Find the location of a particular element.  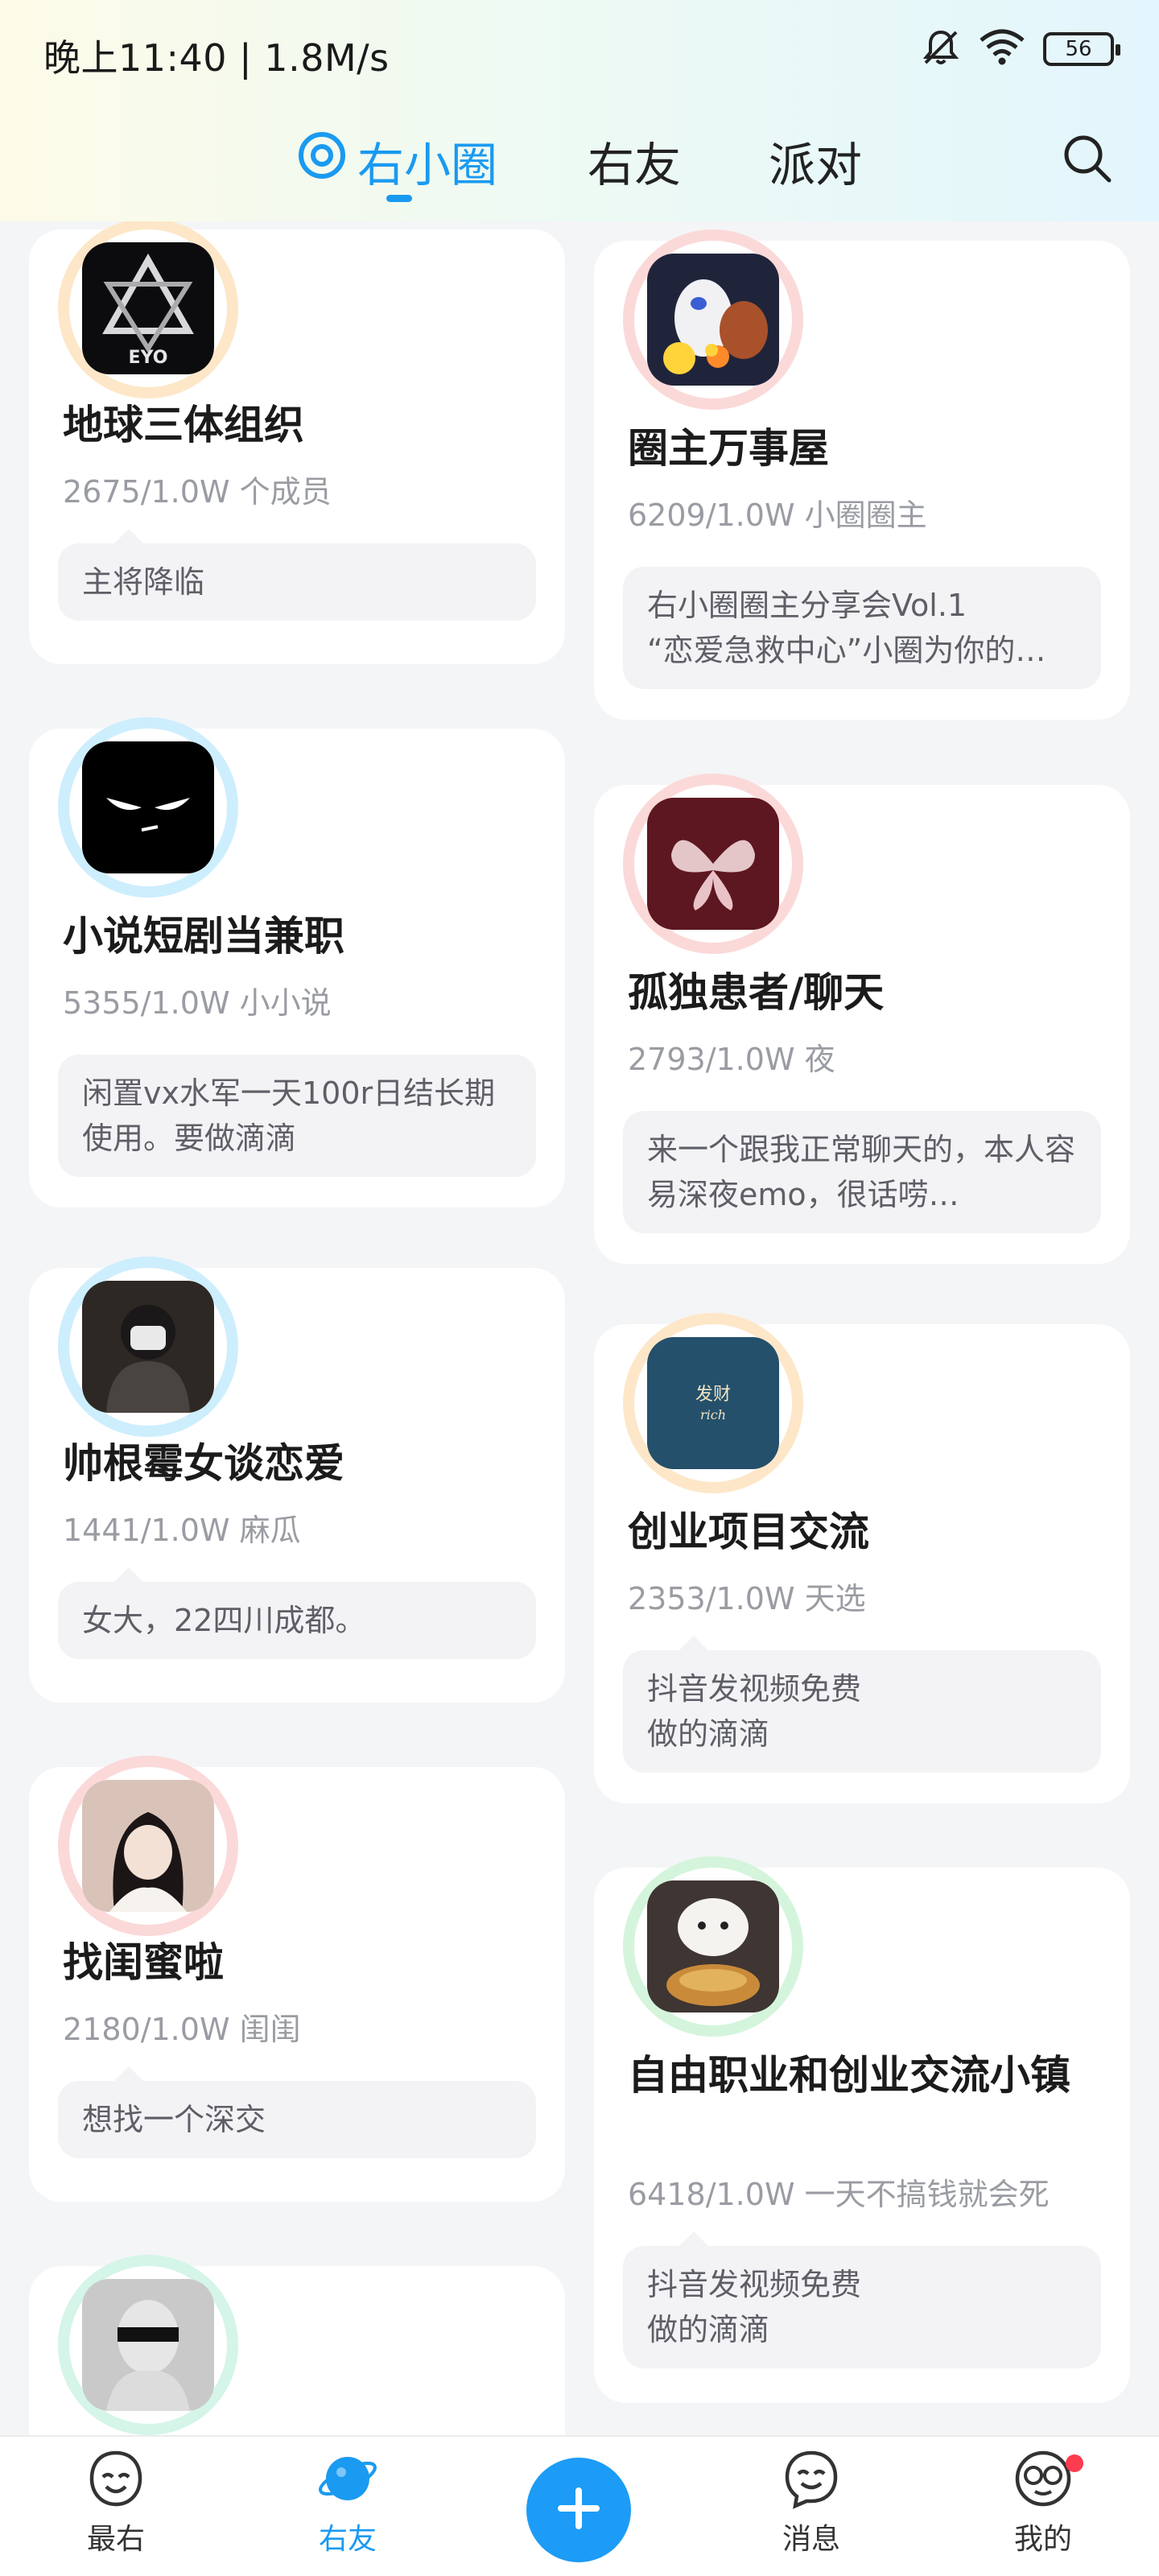

circle-meta: 2353/1.0W 天选 is located at coordinates (747, 1598).